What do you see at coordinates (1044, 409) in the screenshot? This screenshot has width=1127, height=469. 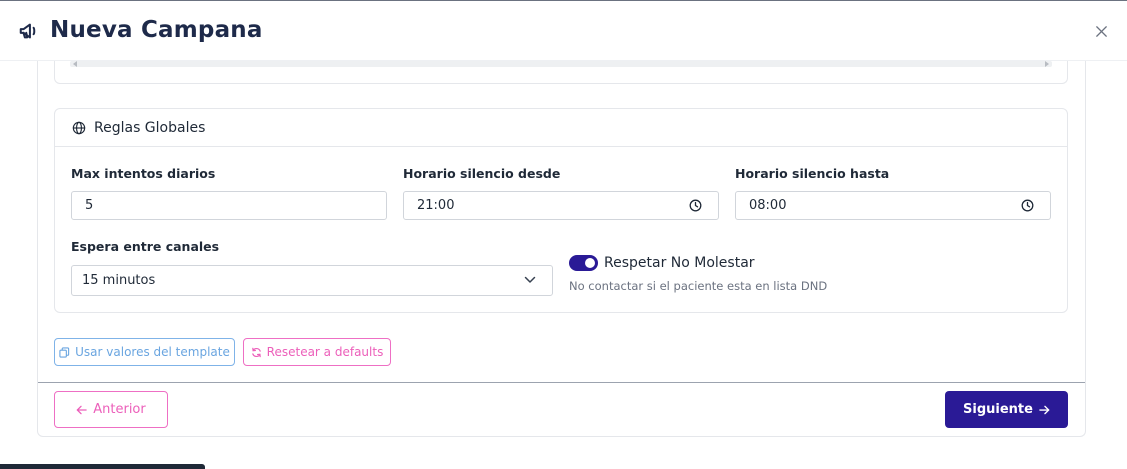 I see `arrow-right-icon` at bounding box center [1044, 409].